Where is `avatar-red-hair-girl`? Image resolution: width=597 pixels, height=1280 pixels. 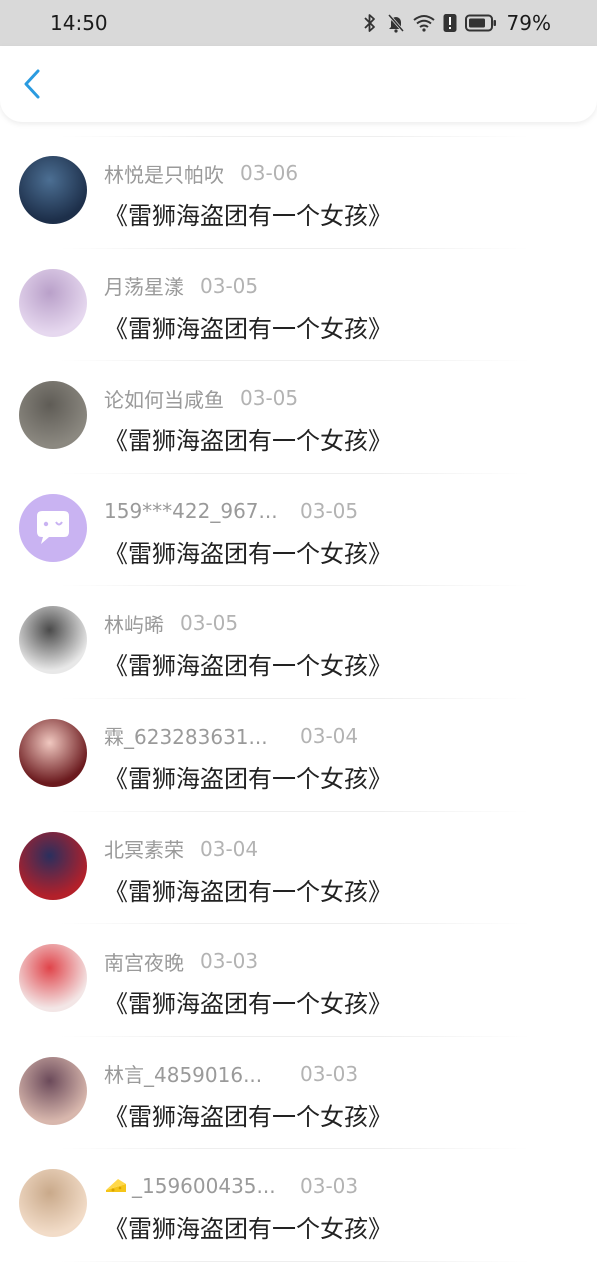 avatar-red-hair-girl is located at coordinates (53, 978).